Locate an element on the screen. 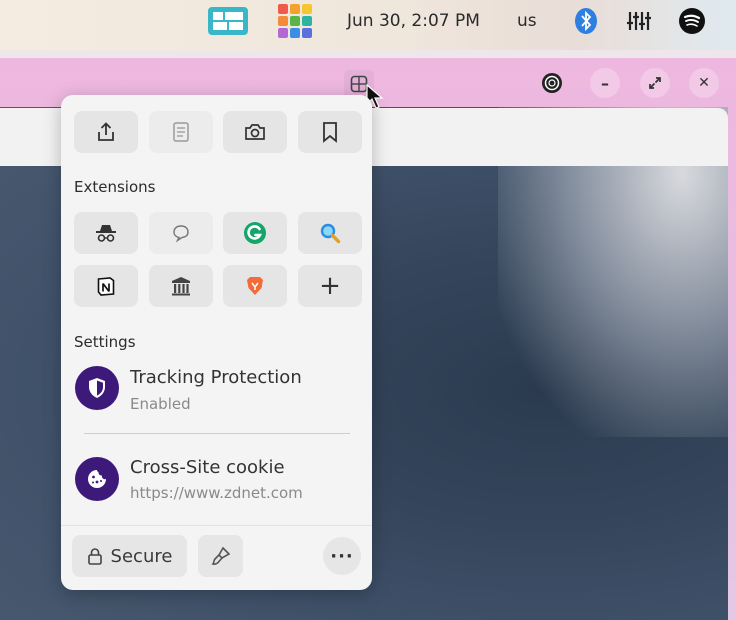  chat-extension-icon is located at coordinates (181, 234).